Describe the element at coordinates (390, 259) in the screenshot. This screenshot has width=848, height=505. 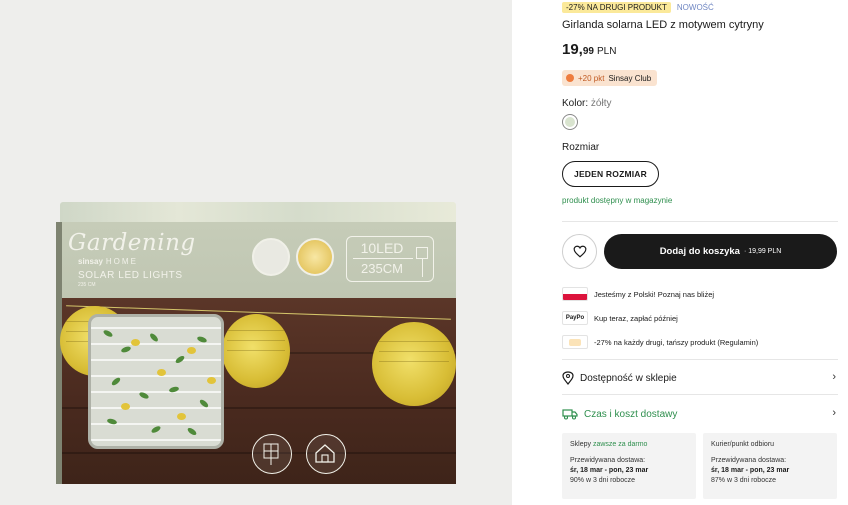
I see `box-spec-label: 10LED 235CM` at that location.